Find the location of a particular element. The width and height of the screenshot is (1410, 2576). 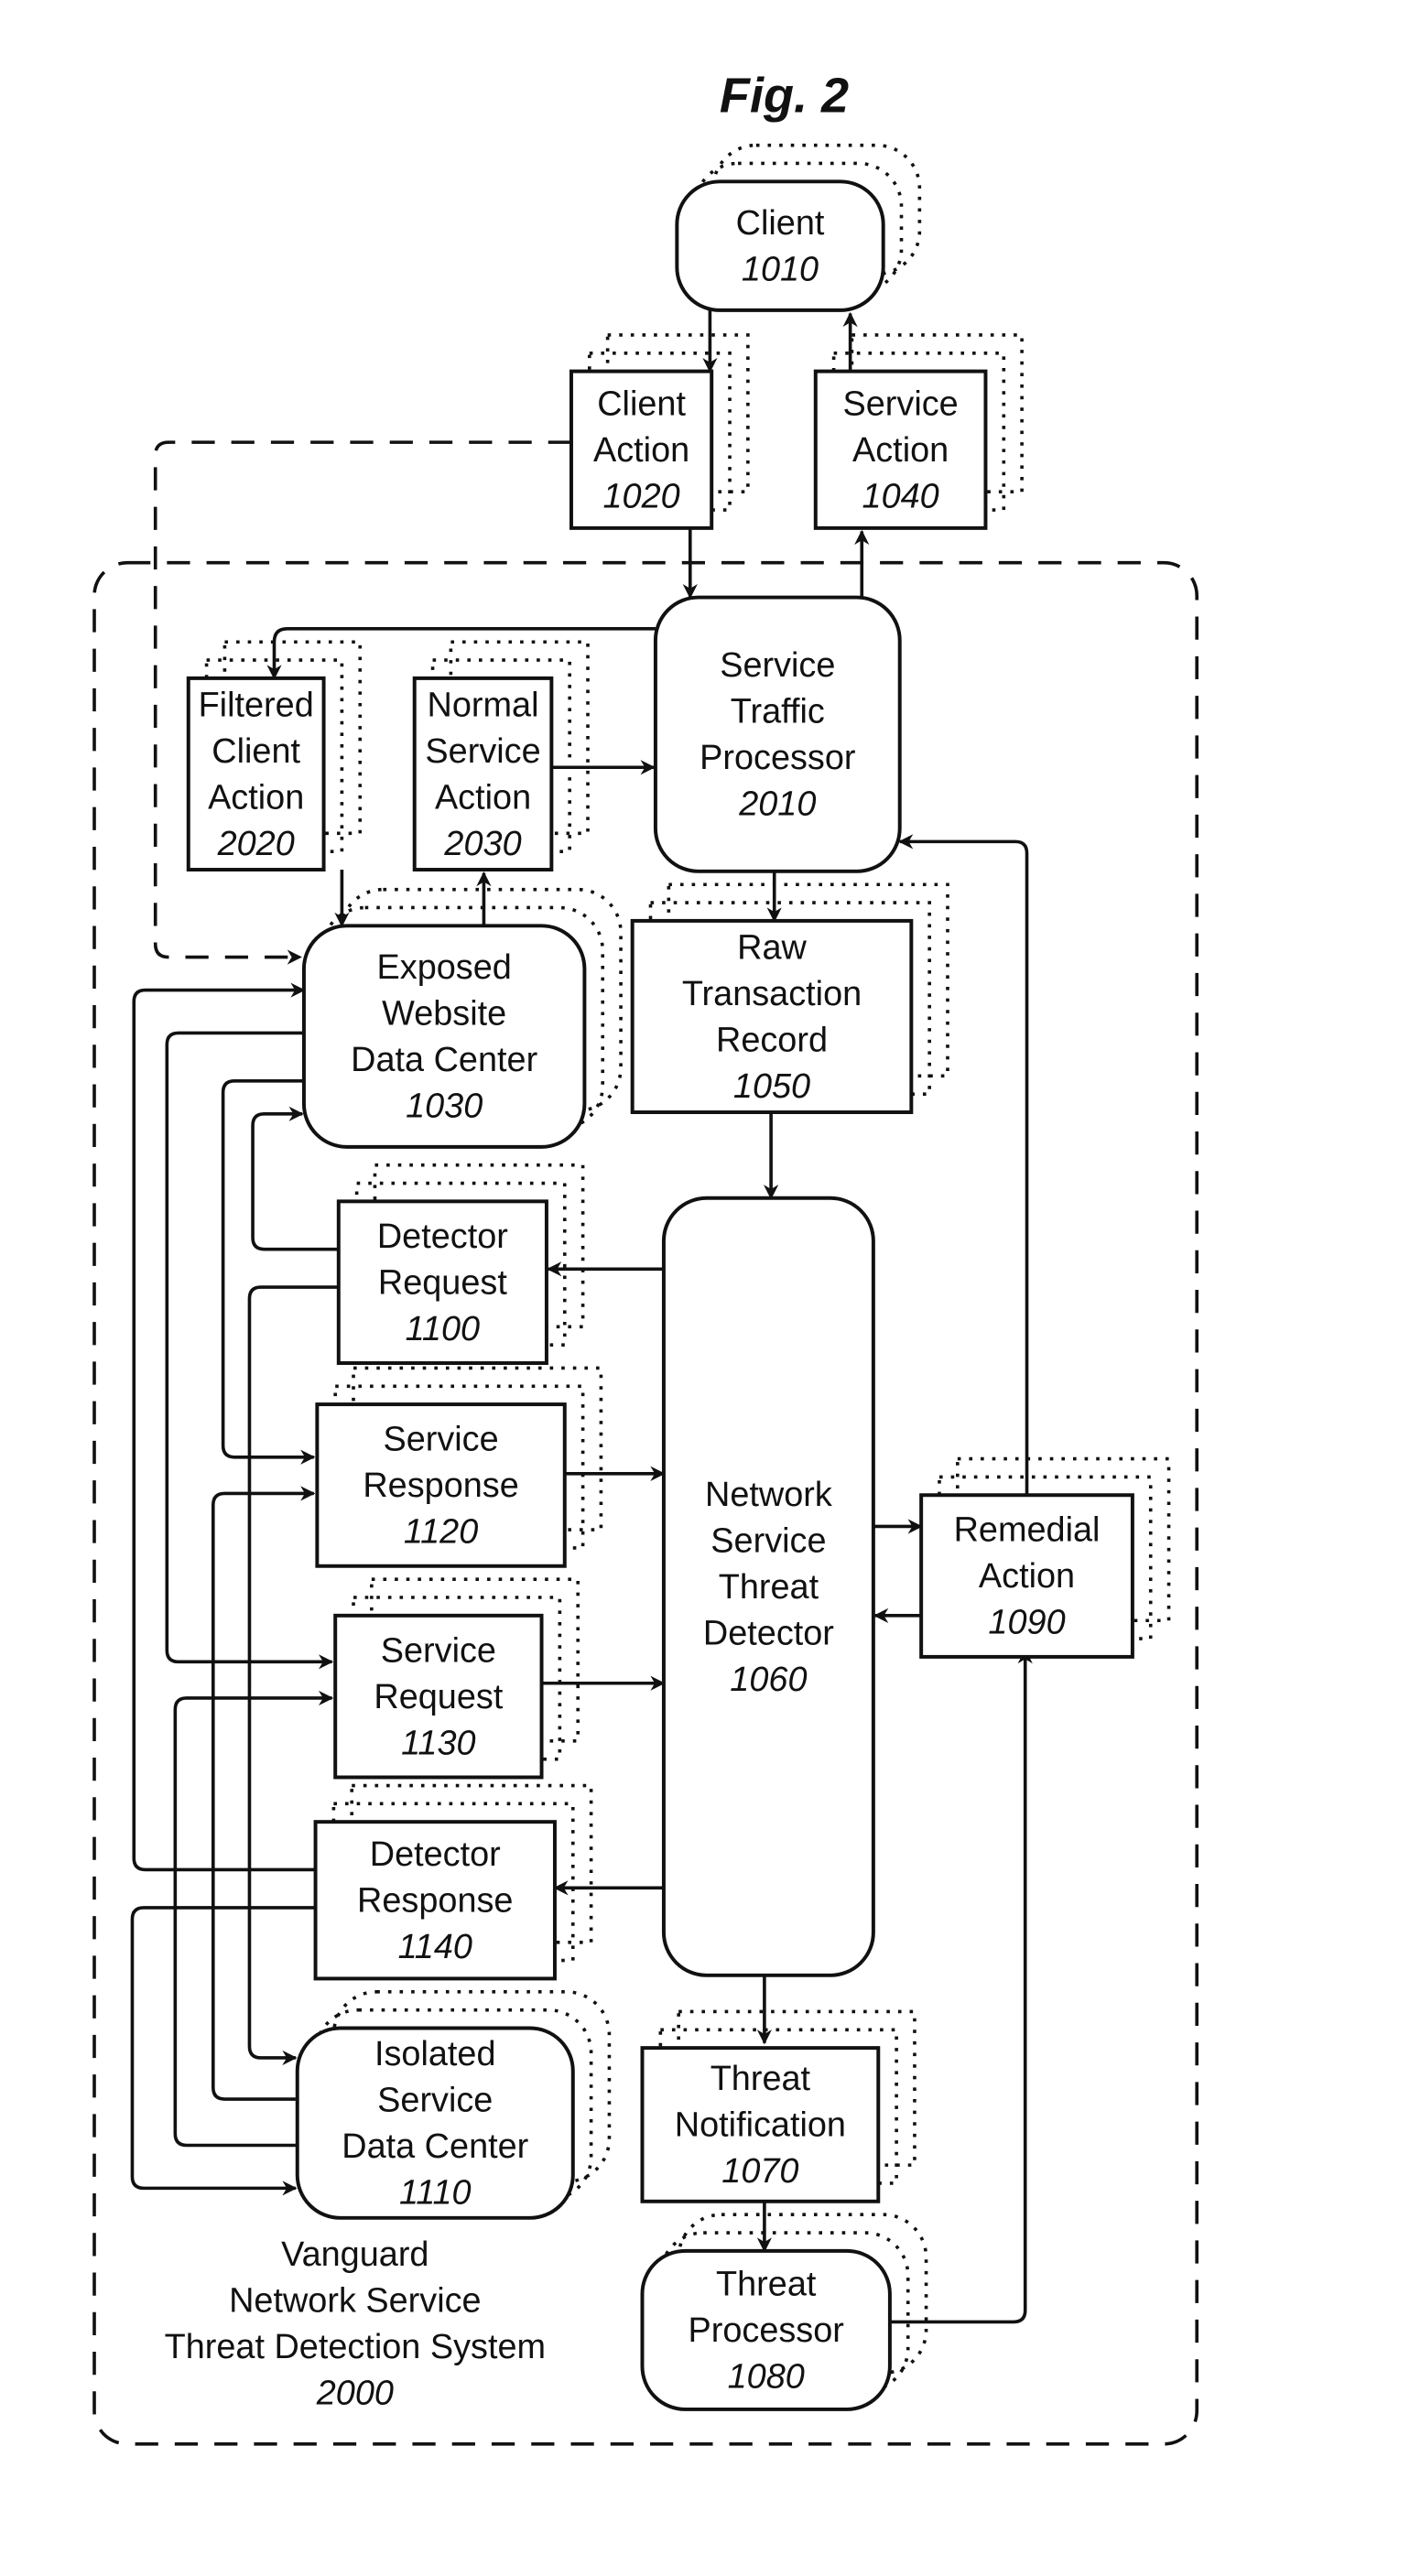

service-action-label: Service is located at coordinates (901, 404).